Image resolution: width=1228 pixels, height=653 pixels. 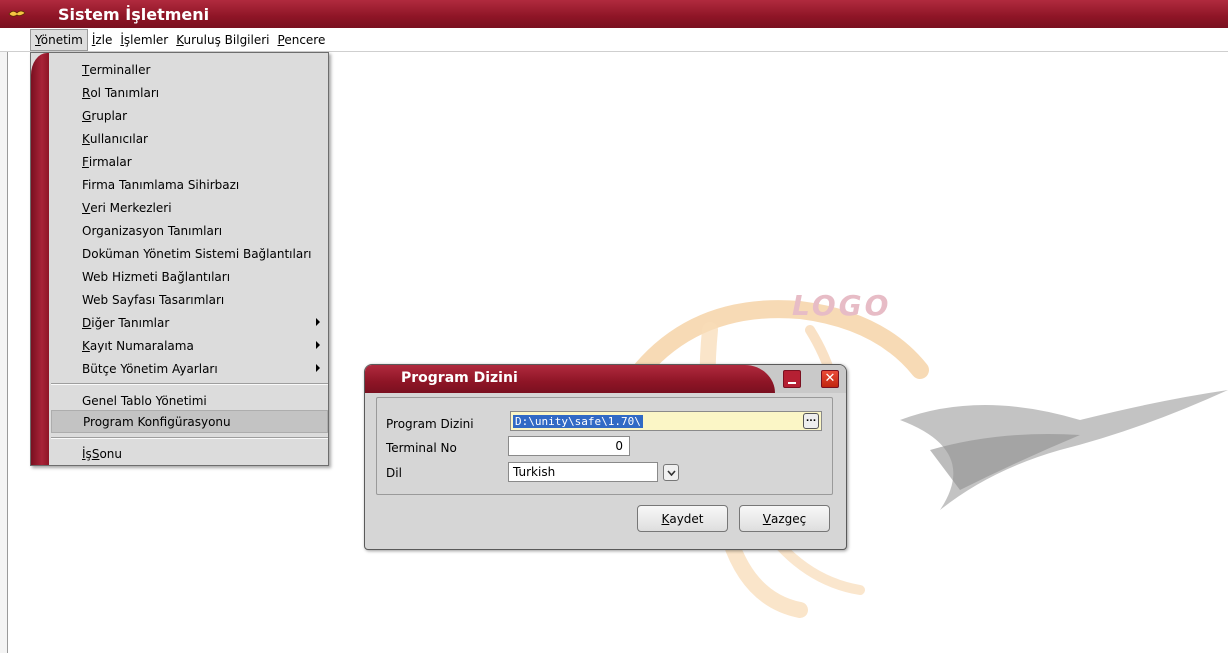 I want to click on menu-islemler-label: şlemler, so click(x=146, y=39).